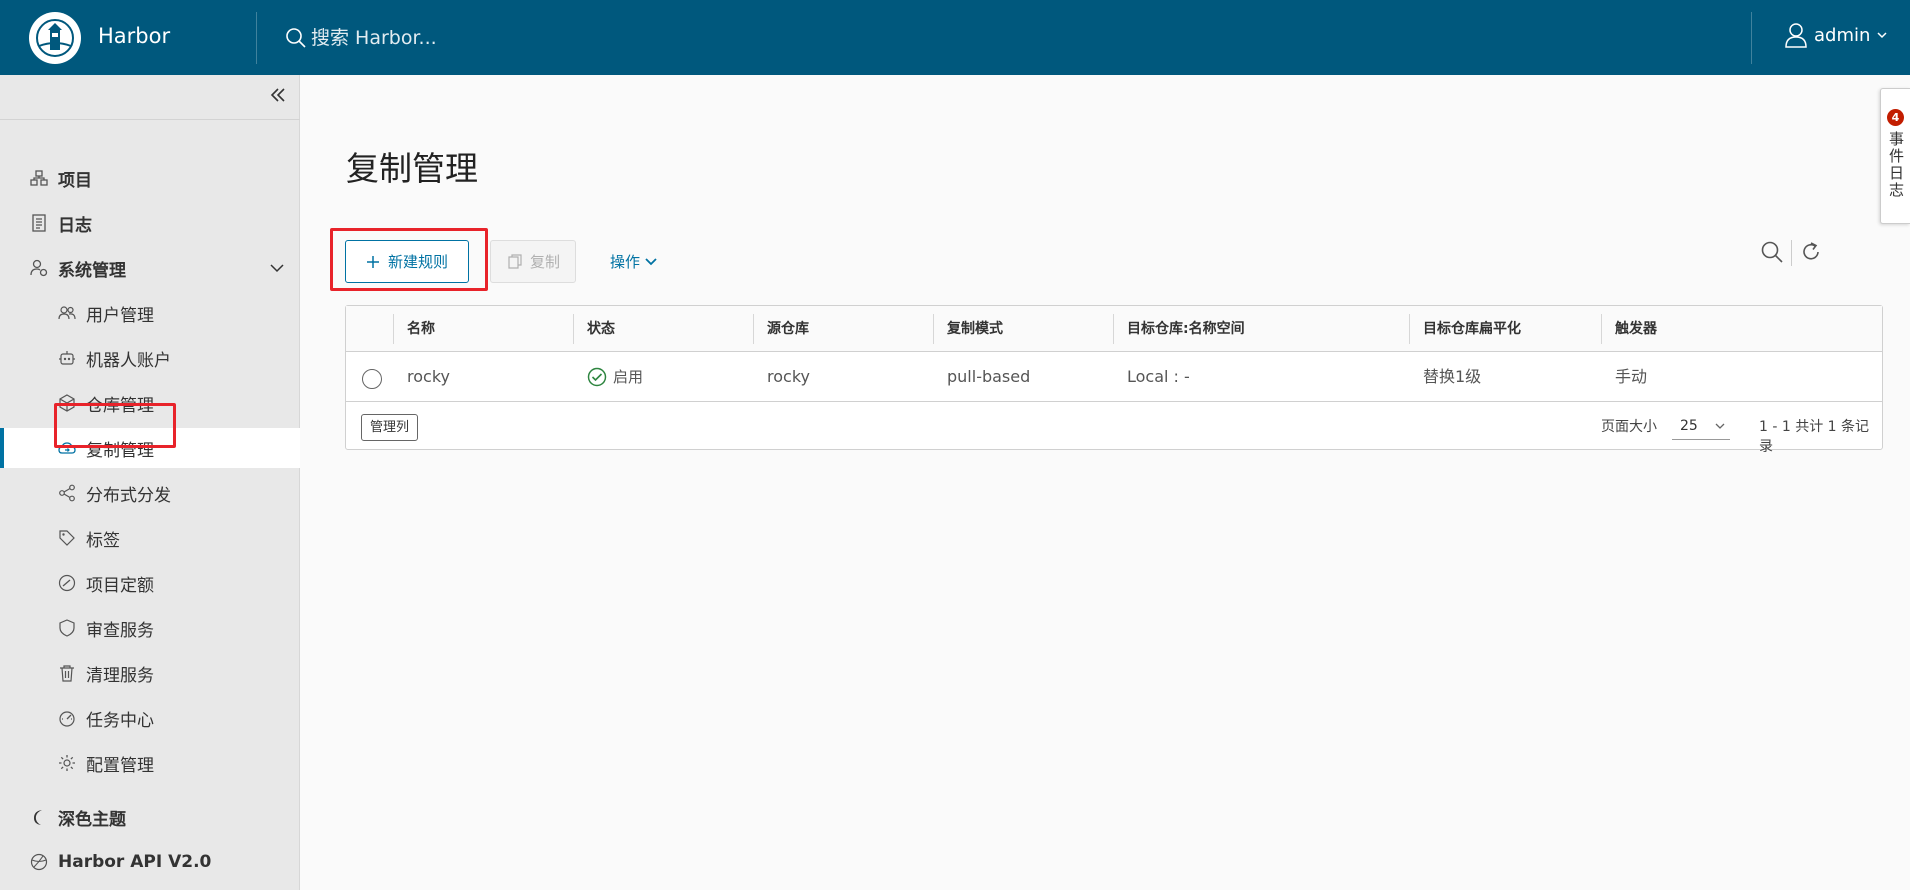 This screenshot has width=1910, height=890. Describe the element at coordinates (103, 540) in the screenshot. I see `sidebar-item-label: 标签` at that location.